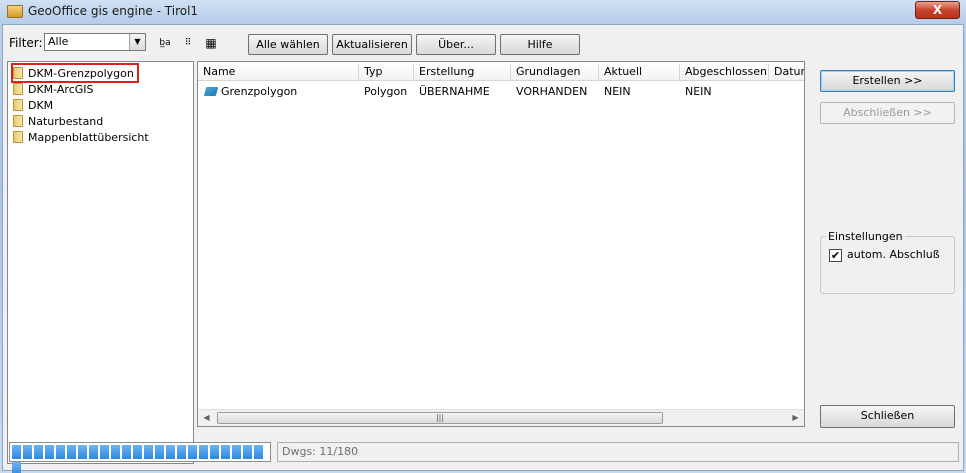 The width and height of the screenshot is (966, 473). I want to click on chevron-down-icon: ▼, so click(137, 42).